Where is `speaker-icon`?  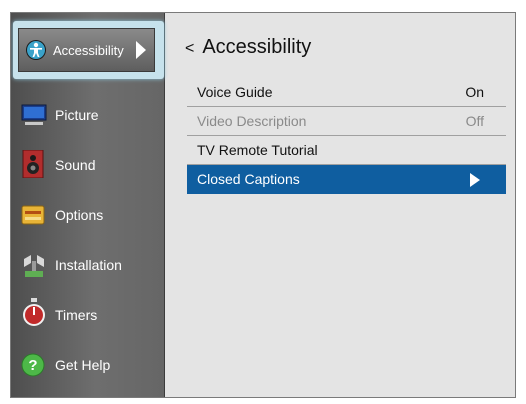
speaker-icon is located at coordinates (33, 164).